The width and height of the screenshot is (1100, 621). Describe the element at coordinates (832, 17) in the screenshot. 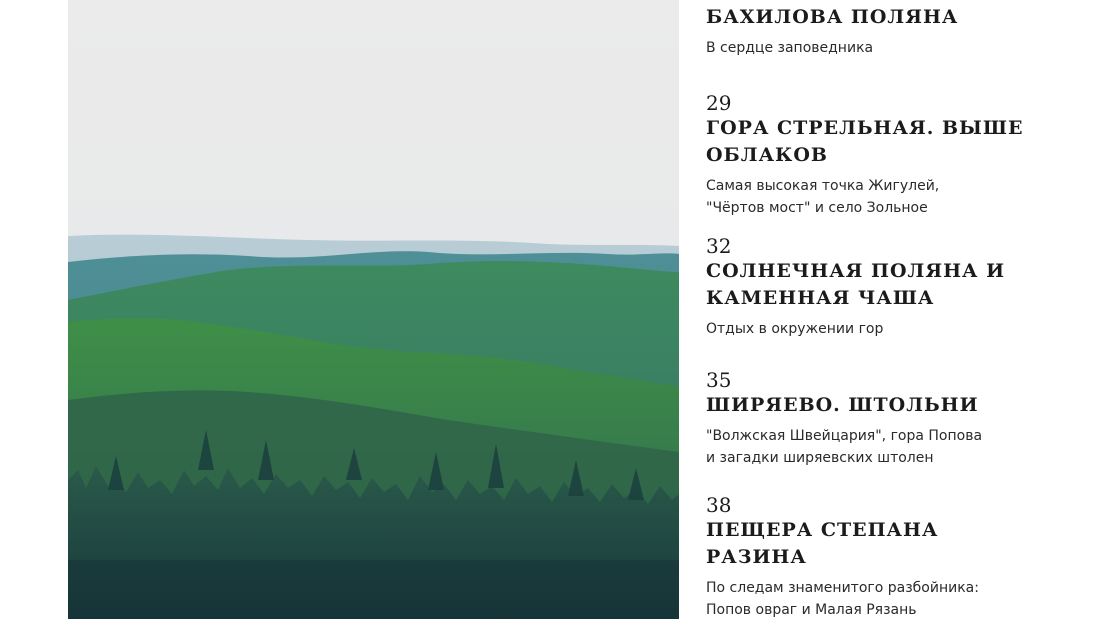

I see `toc-entry-title: Бахилова поляна` at that location.